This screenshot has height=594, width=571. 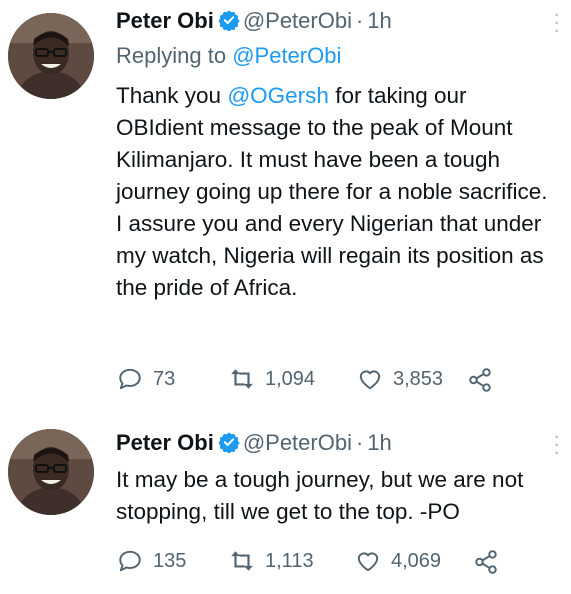 What do you see at coordinates (164, 378) in the screenshot?
I see `reply-count: 73` at bounding box center [164, 378].